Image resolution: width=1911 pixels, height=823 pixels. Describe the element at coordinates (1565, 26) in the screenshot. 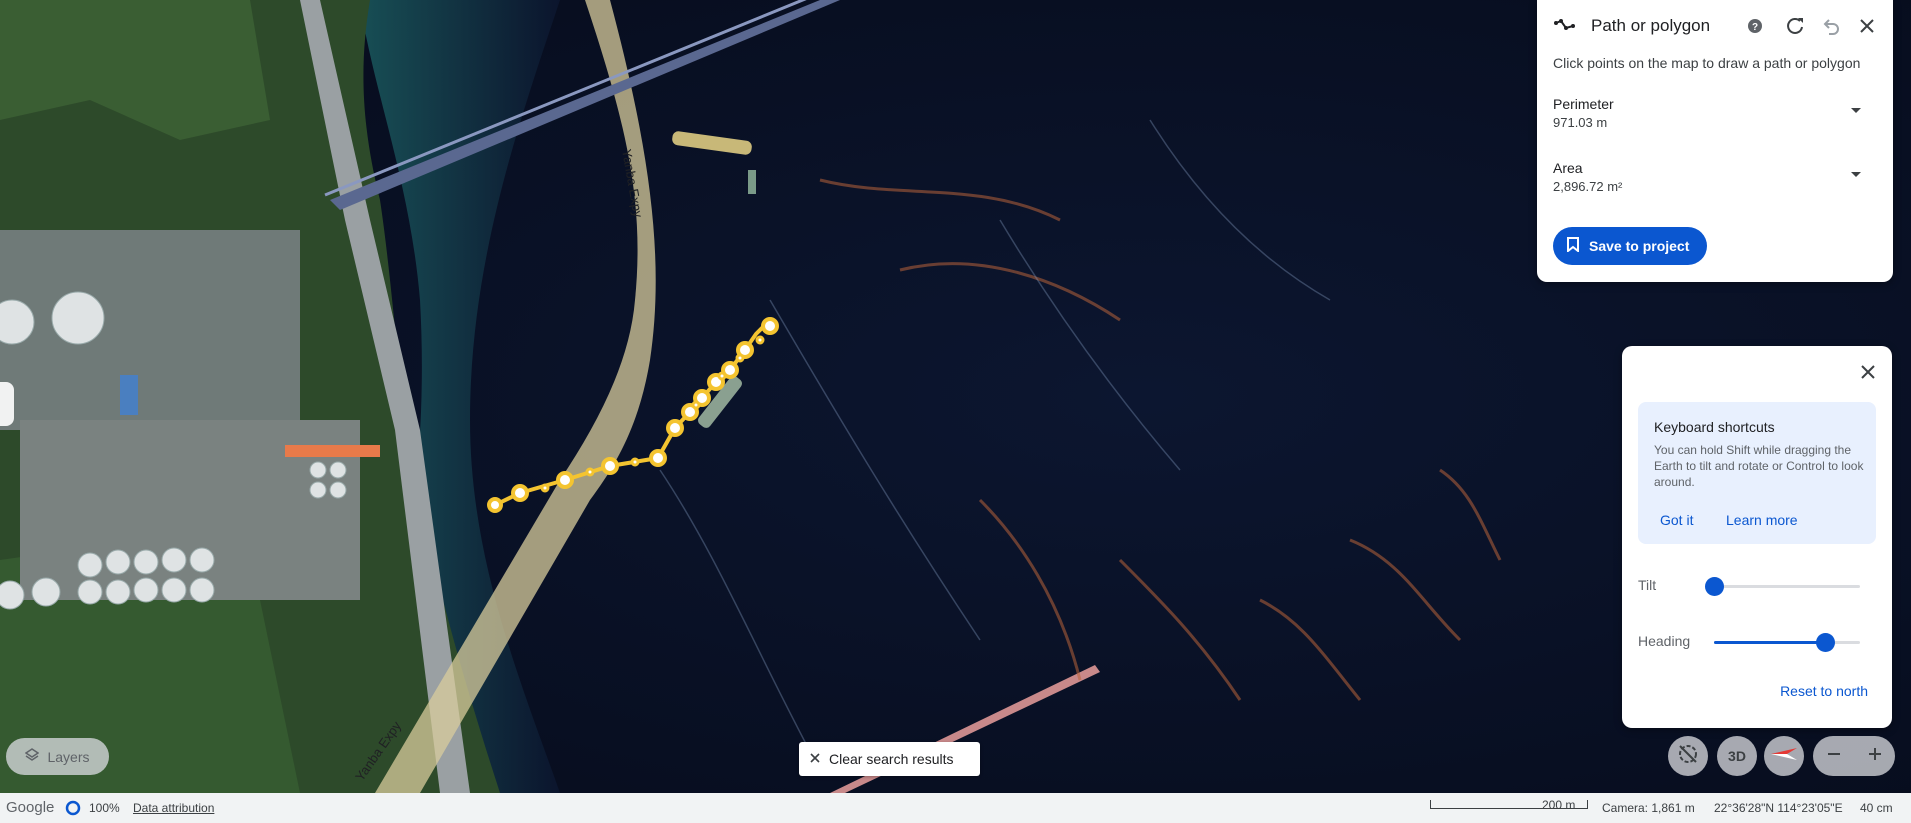

I see `path-icon` at that location.